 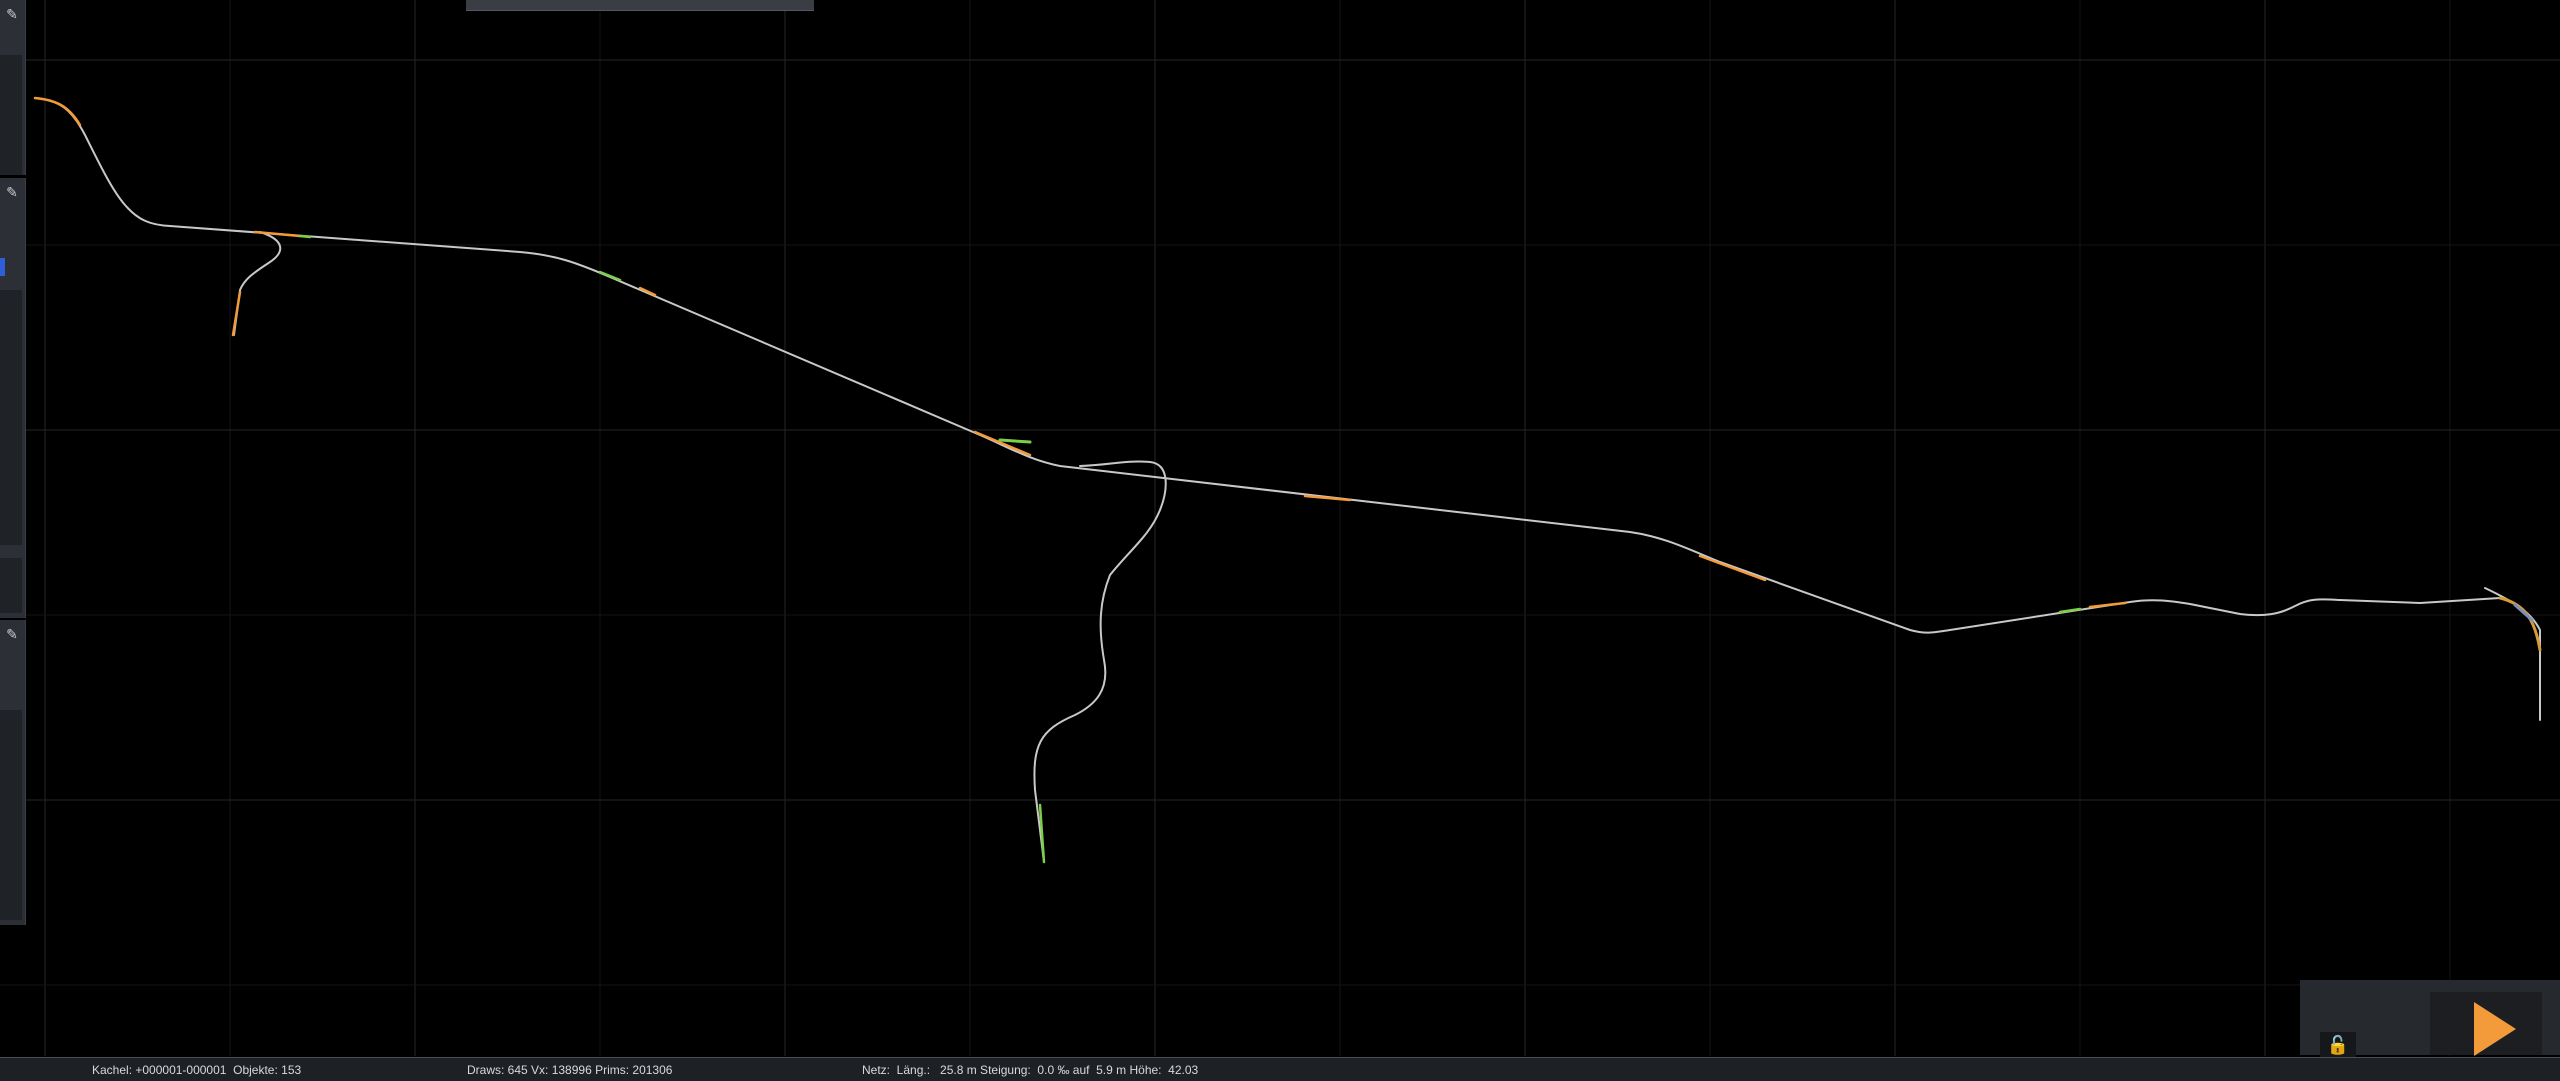 I want to click on tool-panel-3-body, so click(x=11, y=815).